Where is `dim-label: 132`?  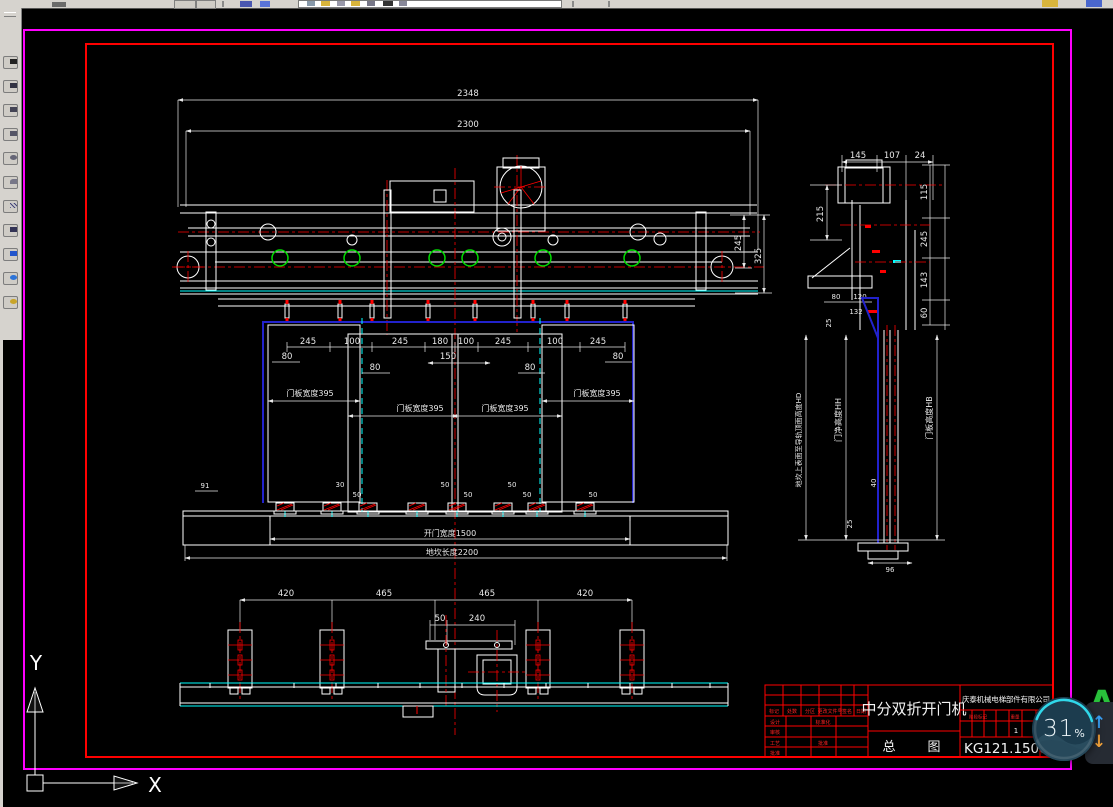 dim-label: 132 is located at coordinates (855, 312).